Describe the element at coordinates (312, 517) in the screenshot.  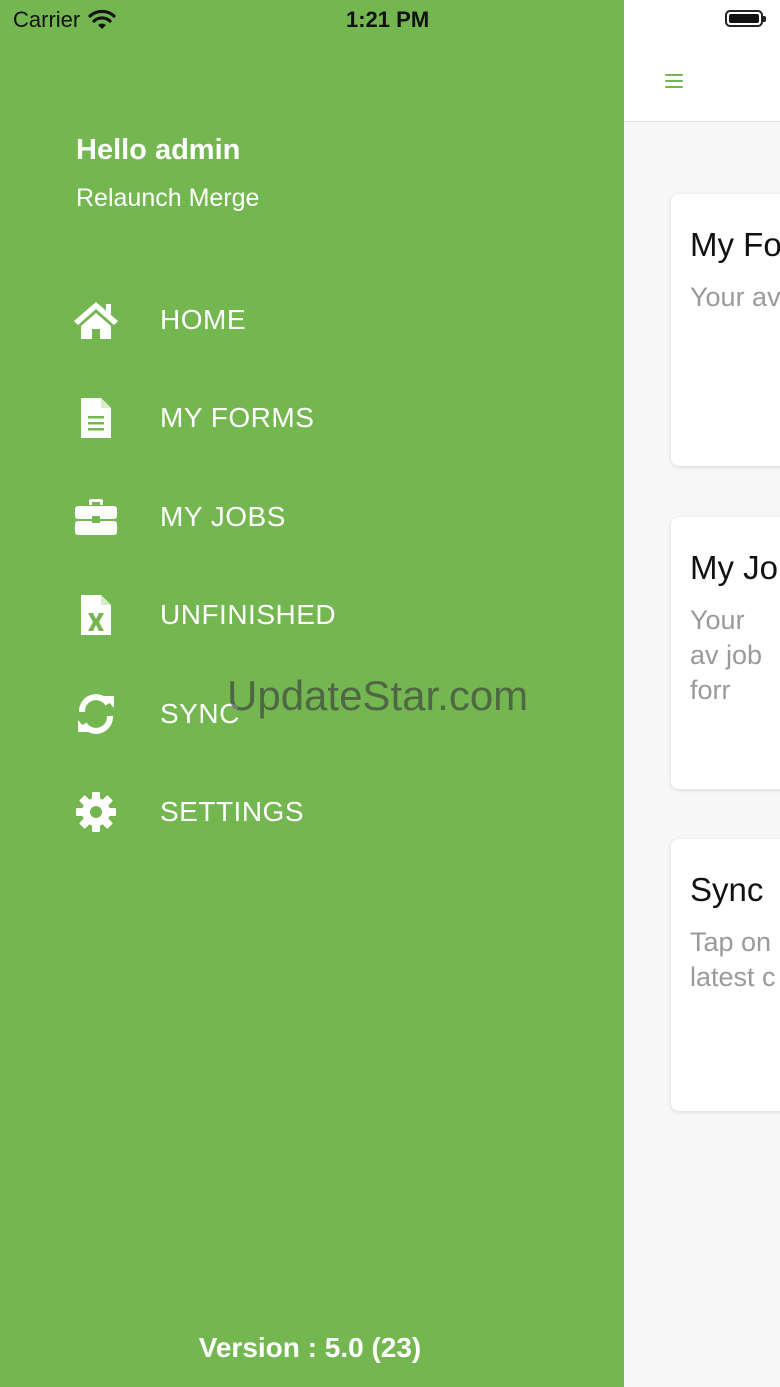
I see `menu-item-my-jobs: MY JOBS` at that location.